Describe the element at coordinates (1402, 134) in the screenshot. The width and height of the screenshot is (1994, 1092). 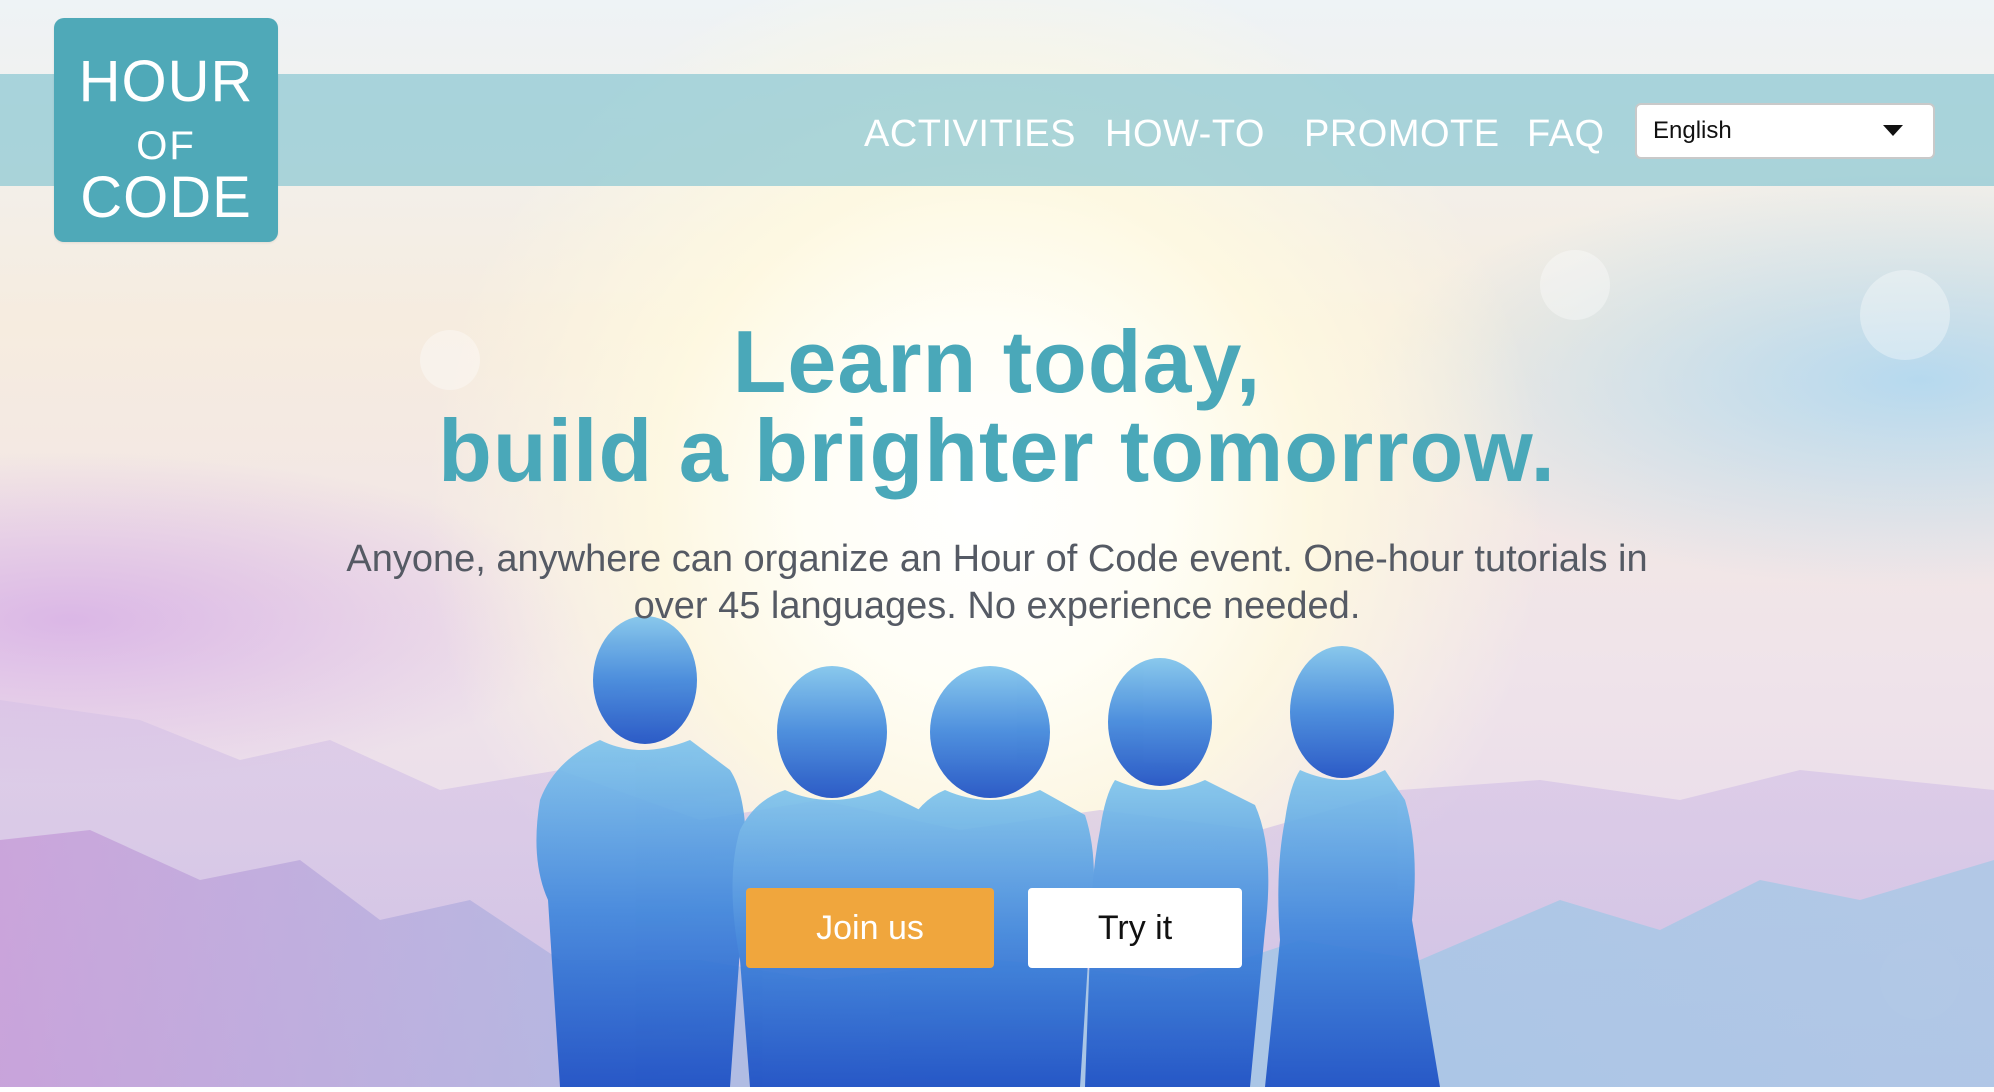
I see `nav-link-promote: PROMOTE` at that location.